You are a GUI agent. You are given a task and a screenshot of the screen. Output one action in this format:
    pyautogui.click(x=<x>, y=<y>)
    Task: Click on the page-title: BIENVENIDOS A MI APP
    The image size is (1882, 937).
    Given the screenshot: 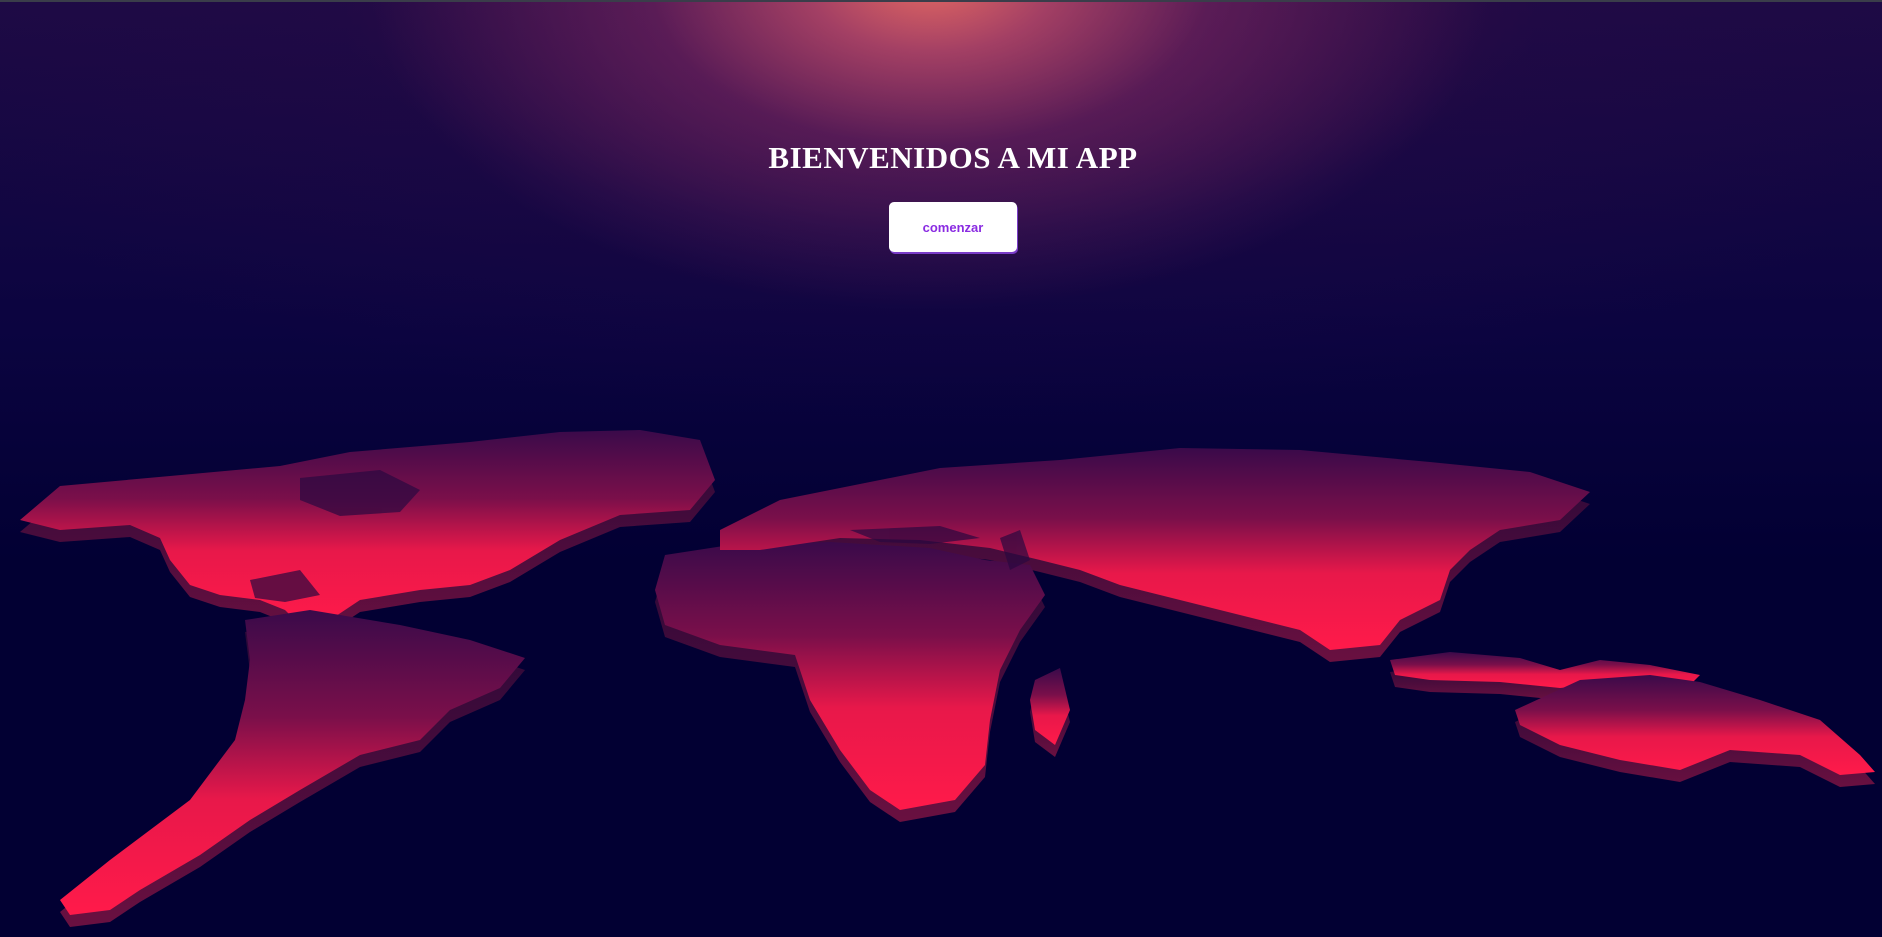 What is the action you would take?
    pyautogui.click(x=953, y=157)
    